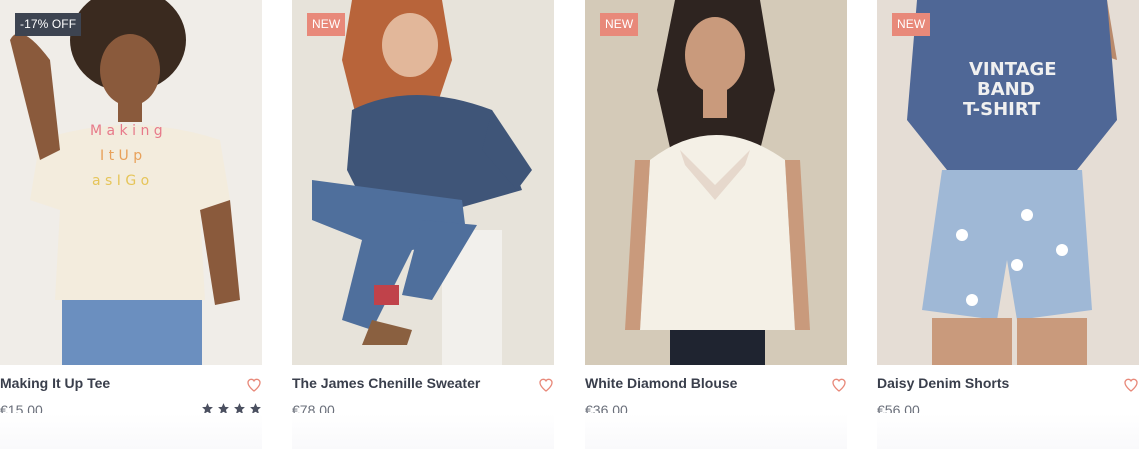 The height and width of the screenshot is (449, 1142). I want to click on rating-stars, so click(231, 408).